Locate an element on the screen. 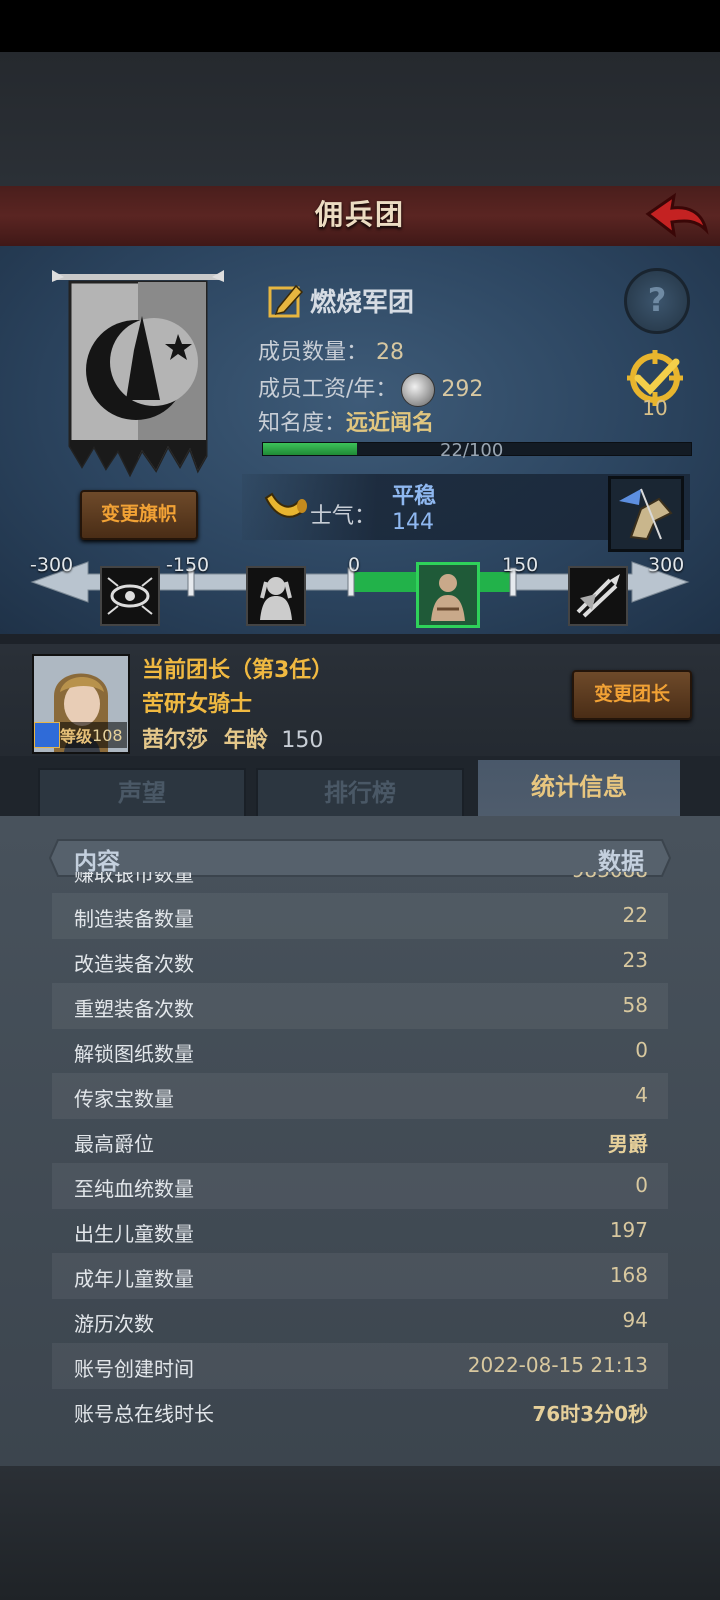  table-row: 至纯血统数量 0 is located at coordinates (360, 1186).